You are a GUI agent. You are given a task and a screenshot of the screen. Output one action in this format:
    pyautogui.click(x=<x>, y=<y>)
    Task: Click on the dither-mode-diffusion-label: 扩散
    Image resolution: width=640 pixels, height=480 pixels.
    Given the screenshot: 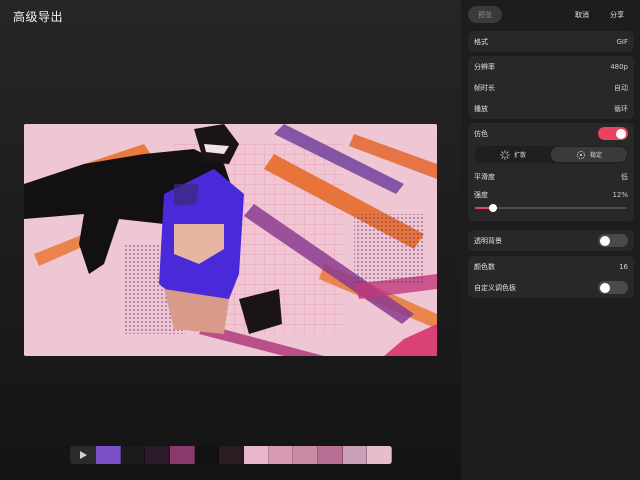 What is the action you would take?
    pyautogui.click(x=519, y=155)
    